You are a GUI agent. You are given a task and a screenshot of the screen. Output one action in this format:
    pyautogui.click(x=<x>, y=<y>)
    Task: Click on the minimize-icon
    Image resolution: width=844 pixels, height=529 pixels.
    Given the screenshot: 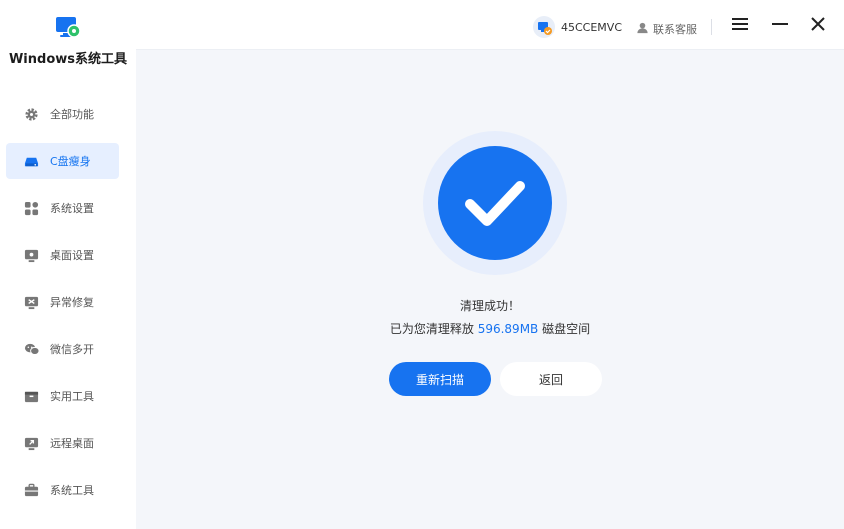 What is the action you would take?
    pyautogui.click(x=780, y=25)
    